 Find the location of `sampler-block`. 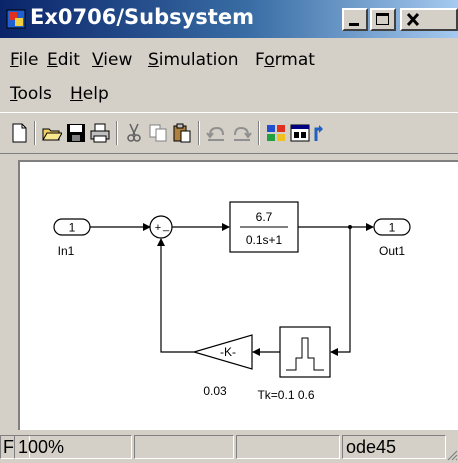

sampler-block is located at coordinates (305, 352).